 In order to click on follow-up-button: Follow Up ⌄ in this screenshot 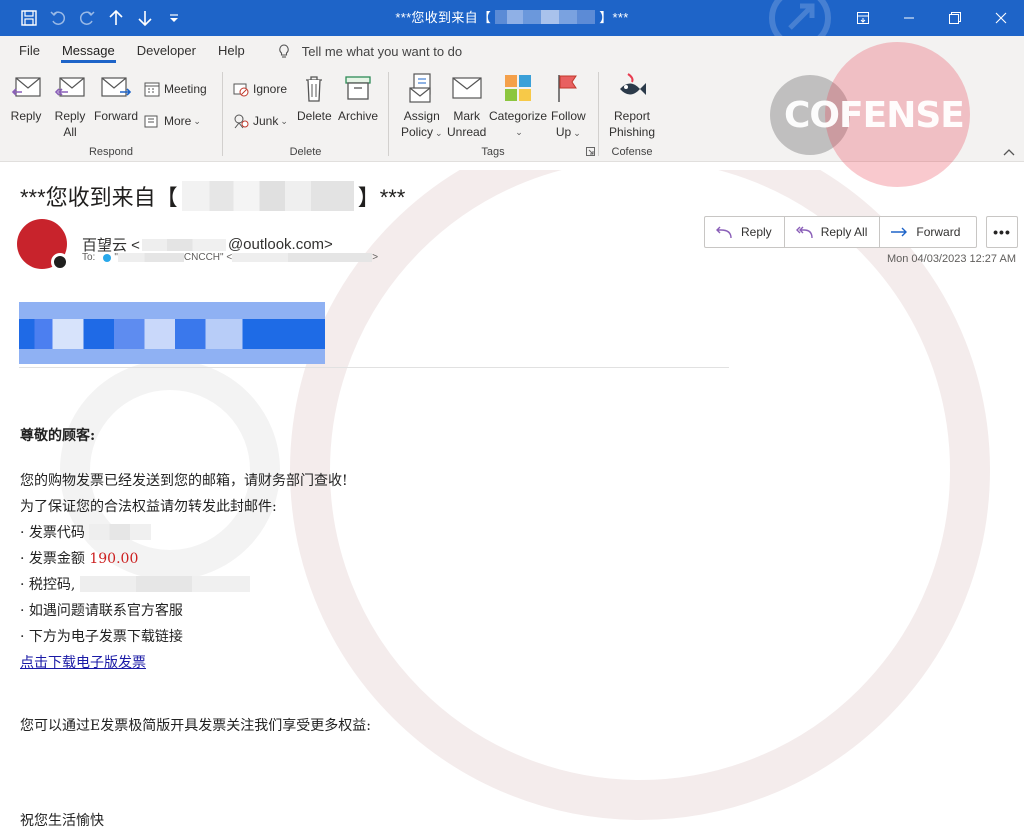, I will do `click(568, 106)`.